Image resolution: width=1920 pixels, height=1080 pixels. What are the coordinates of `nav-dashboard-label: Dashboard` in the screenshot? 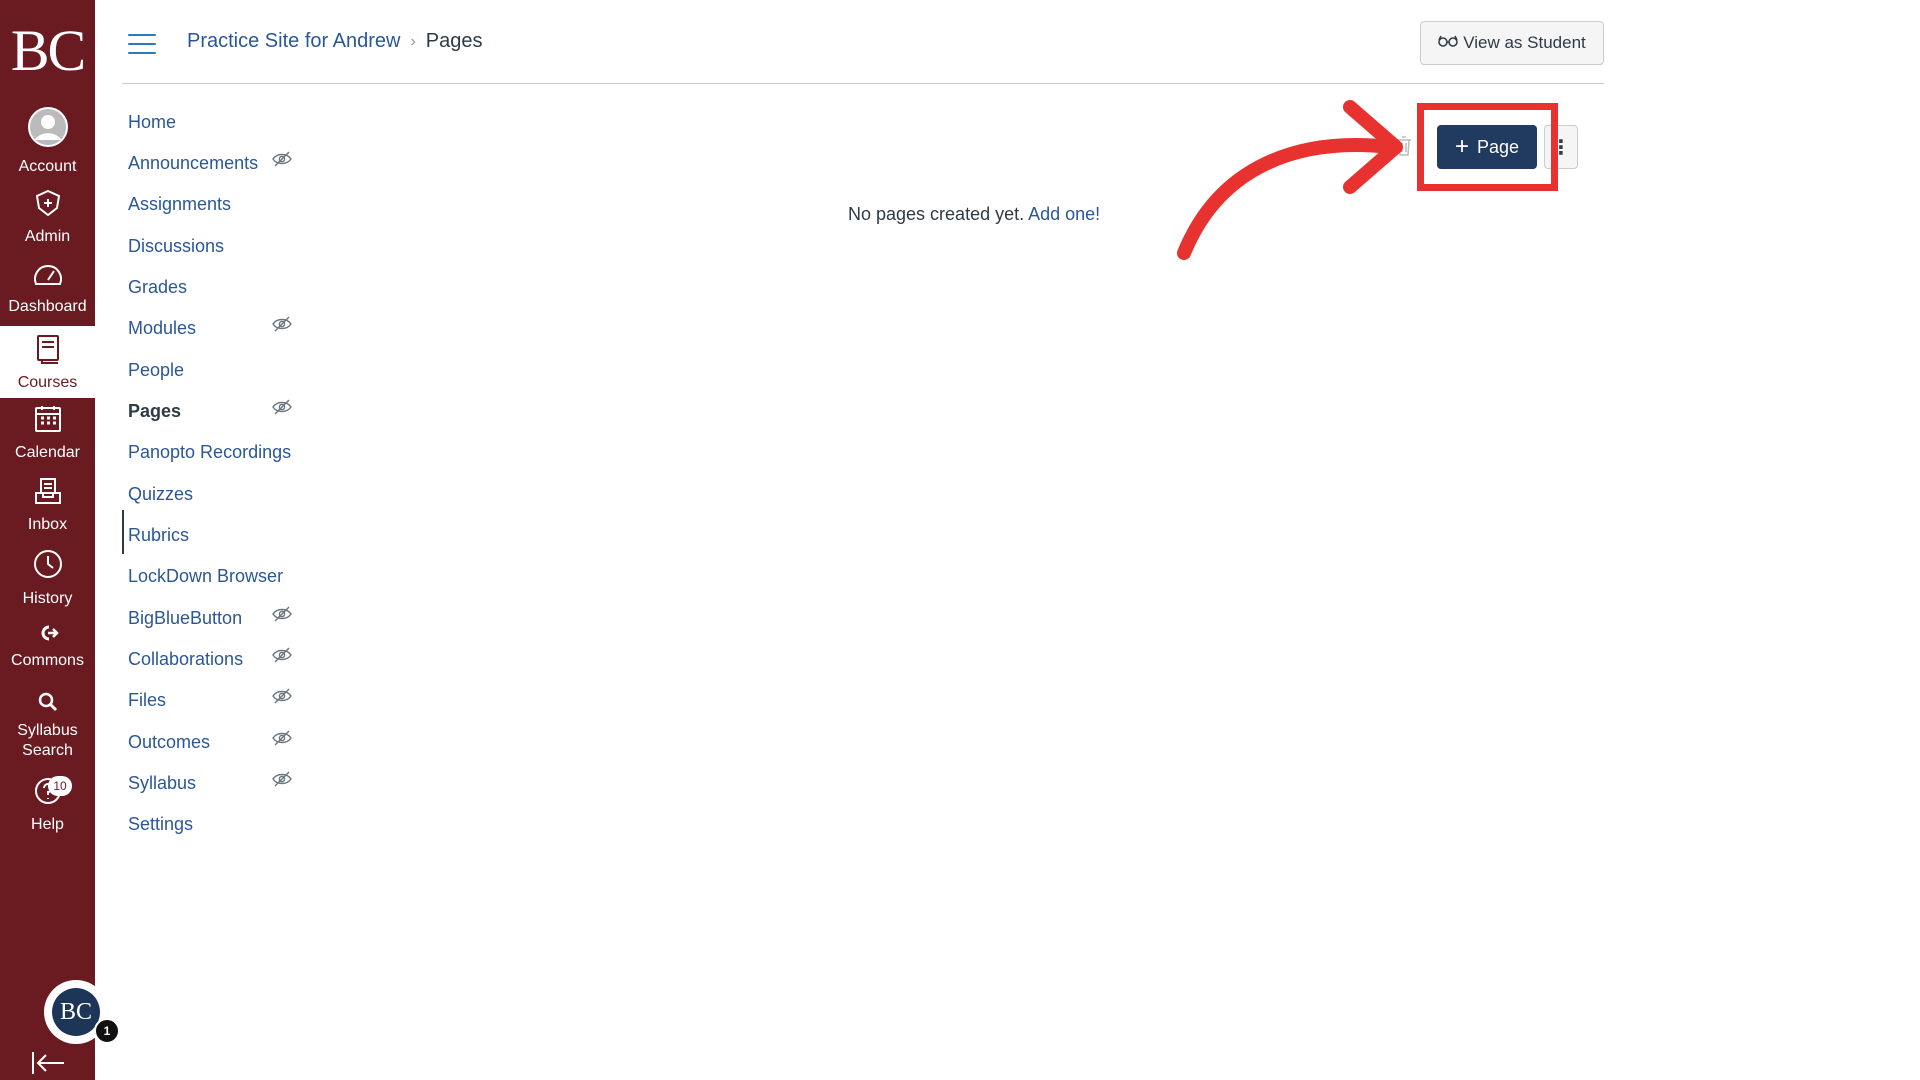 It's located at (47, 306).